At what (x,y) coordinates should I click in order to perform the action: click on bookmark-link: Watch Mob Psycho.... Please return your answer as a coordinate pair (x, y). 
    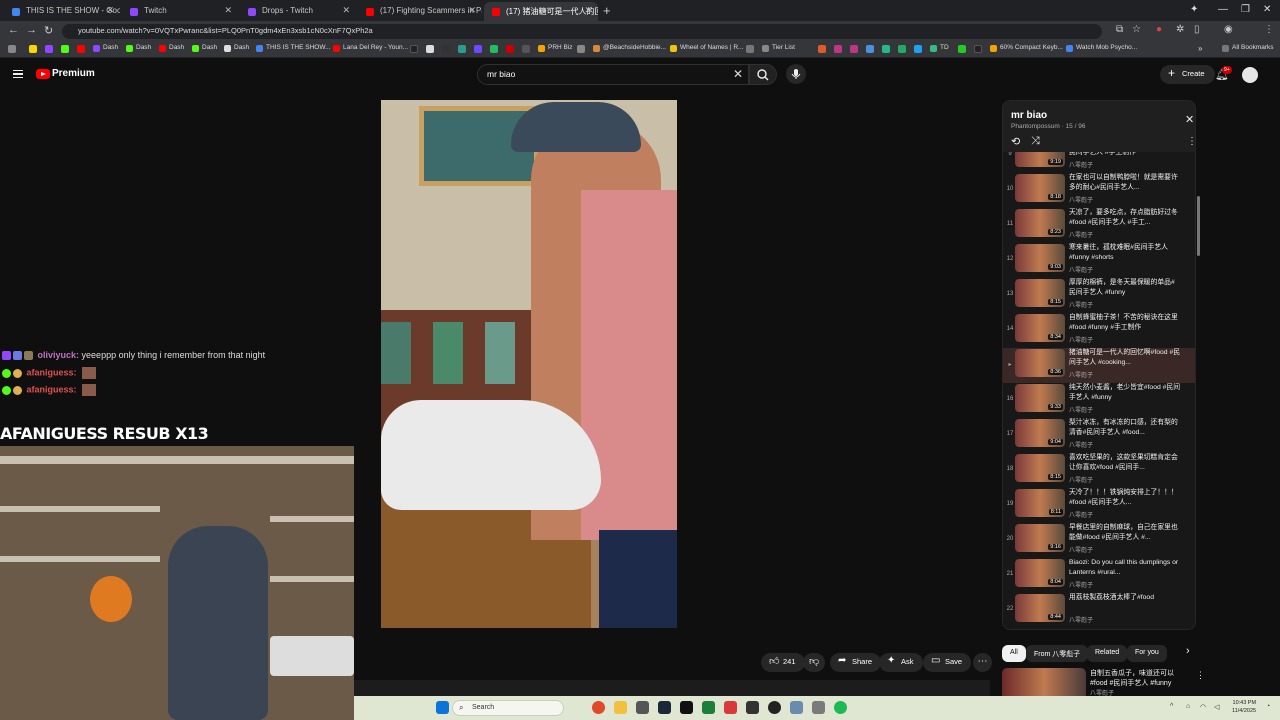
    Looking at the image, I should click on (1101, 48).